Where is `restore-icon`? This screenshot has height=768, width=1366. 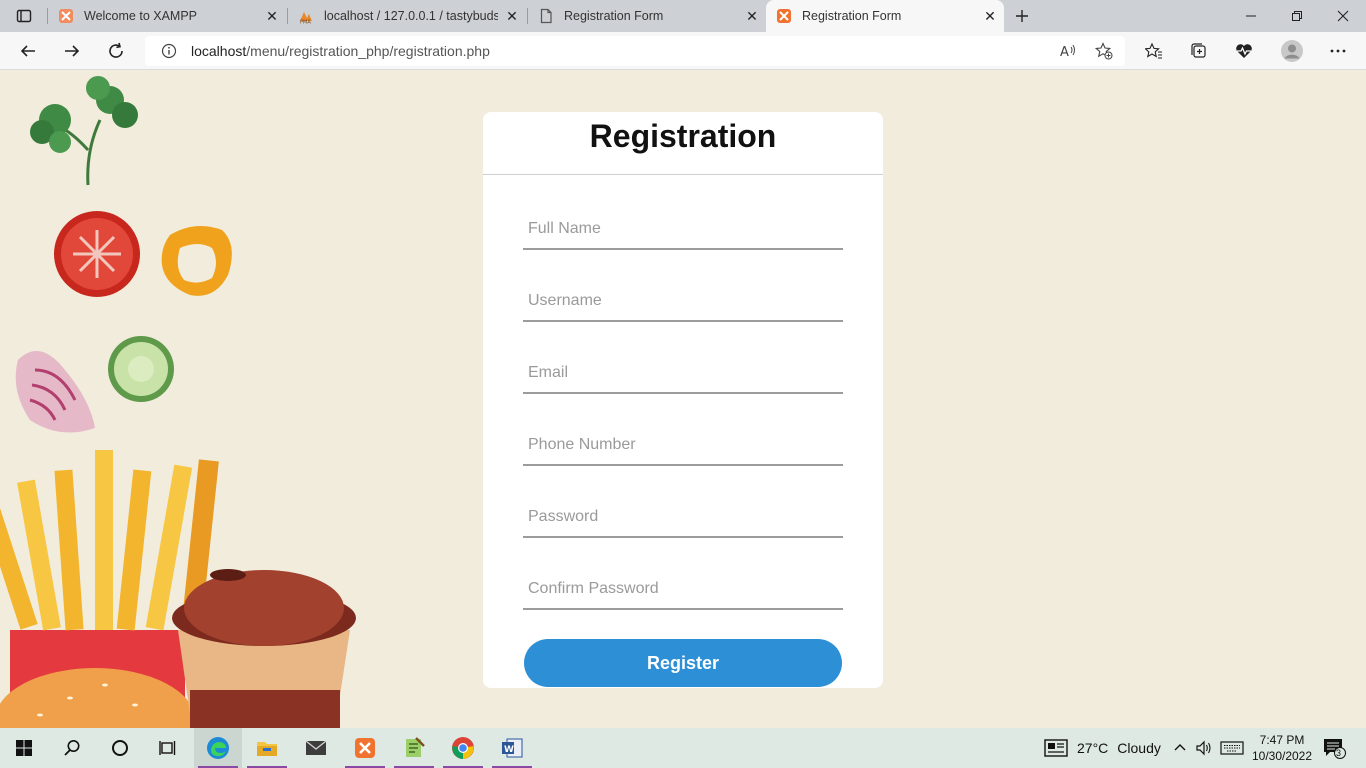
restore-icon is located at coordinates (1297, 16).